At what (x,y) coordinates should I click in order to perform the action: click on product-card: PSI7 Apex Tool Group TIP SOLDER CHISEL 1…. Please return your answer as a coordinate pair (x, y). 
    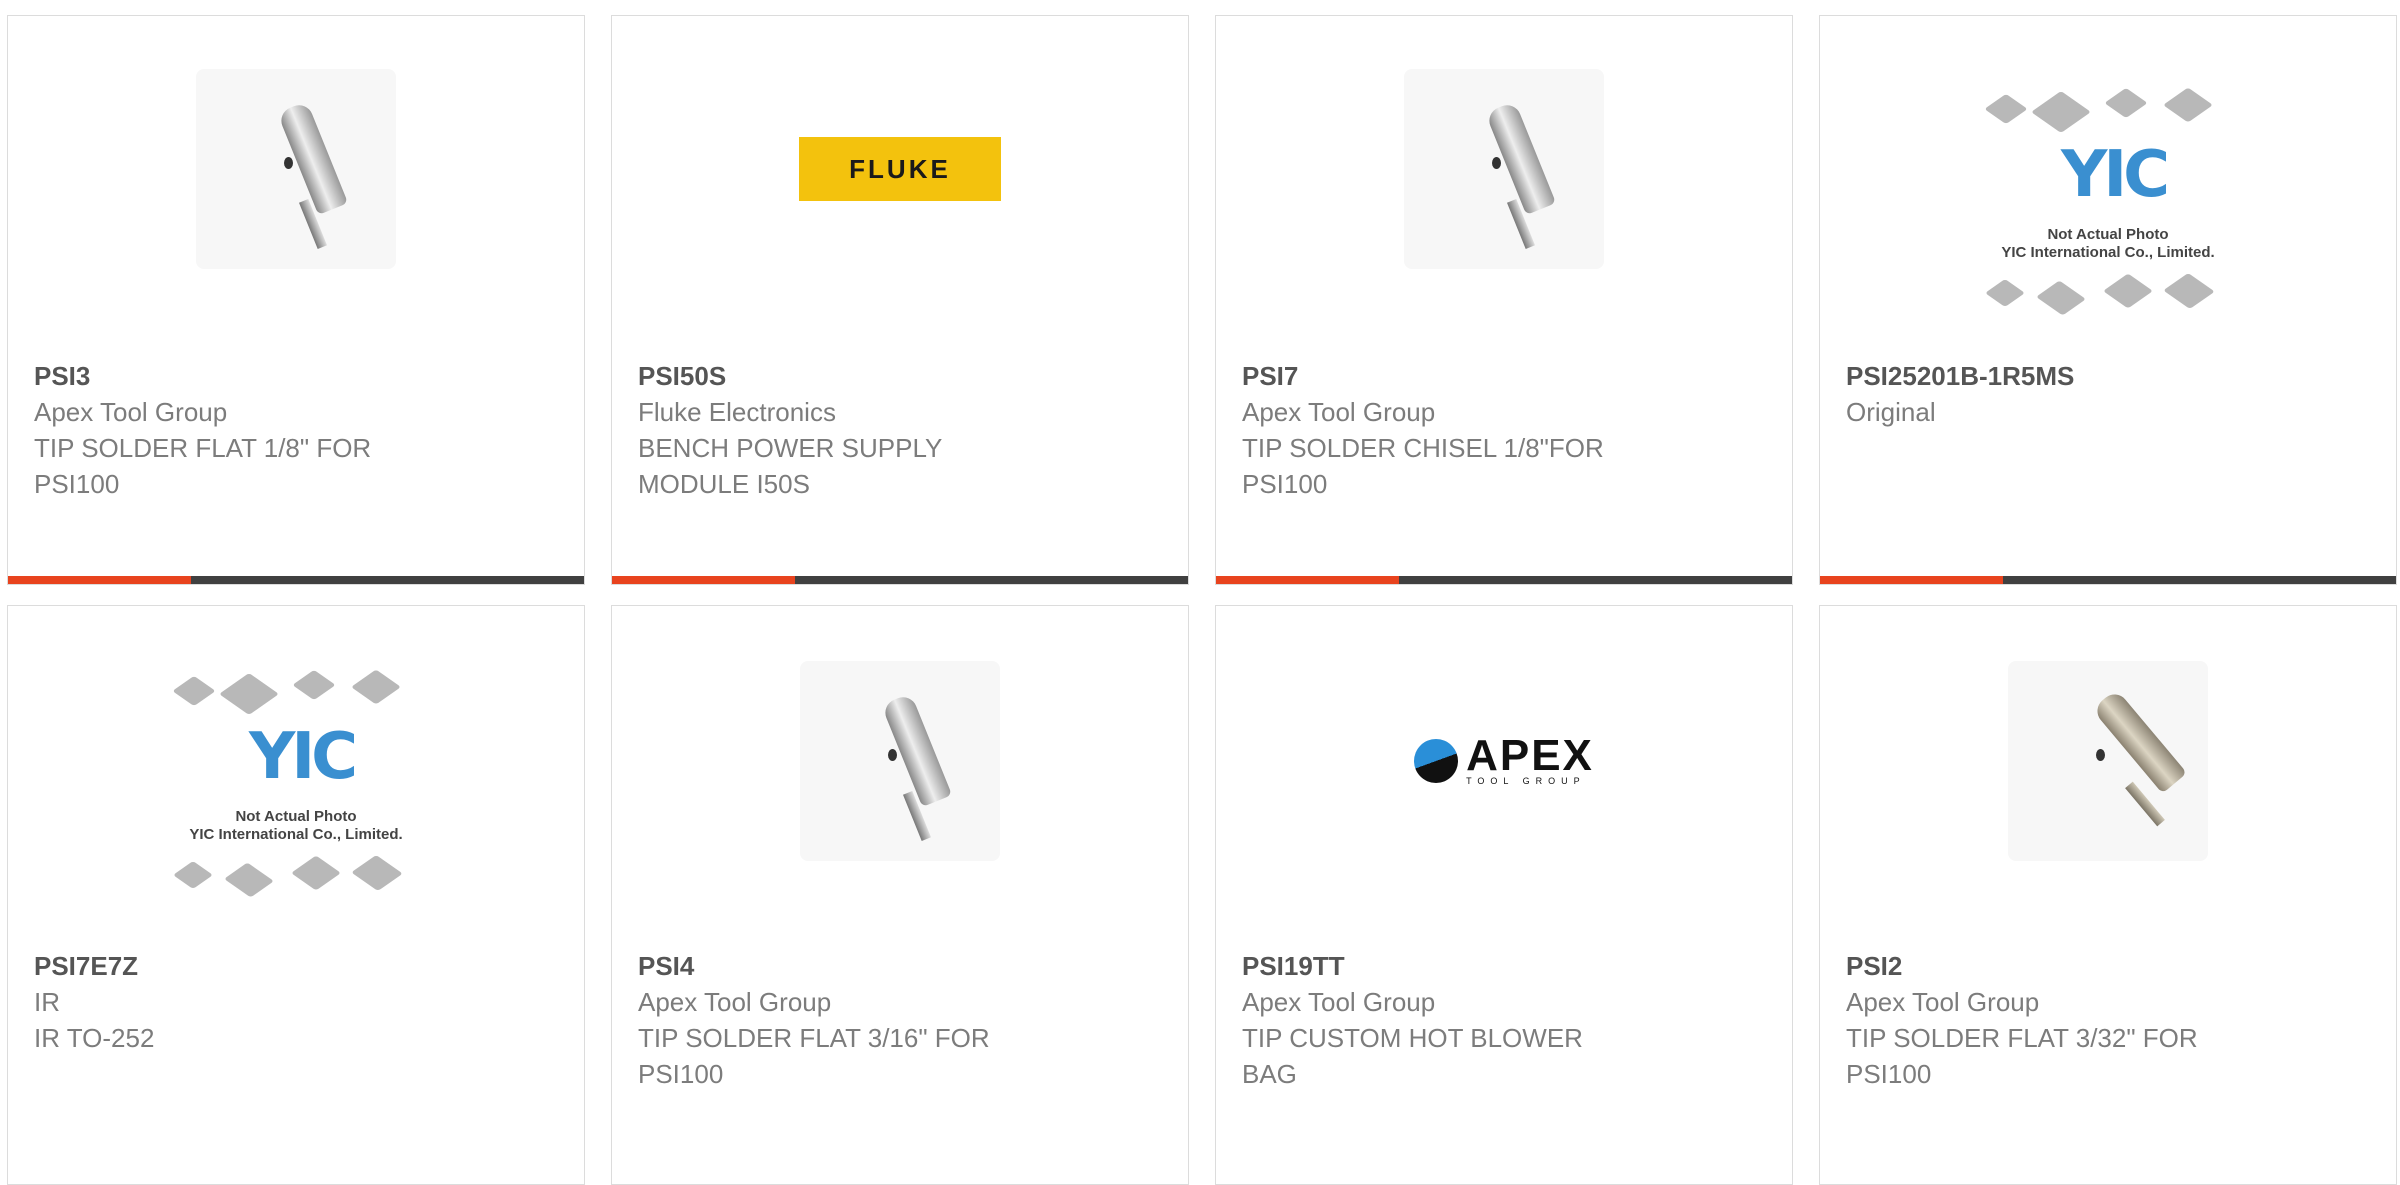
    Looking at the image, I should click on (1504, 300).